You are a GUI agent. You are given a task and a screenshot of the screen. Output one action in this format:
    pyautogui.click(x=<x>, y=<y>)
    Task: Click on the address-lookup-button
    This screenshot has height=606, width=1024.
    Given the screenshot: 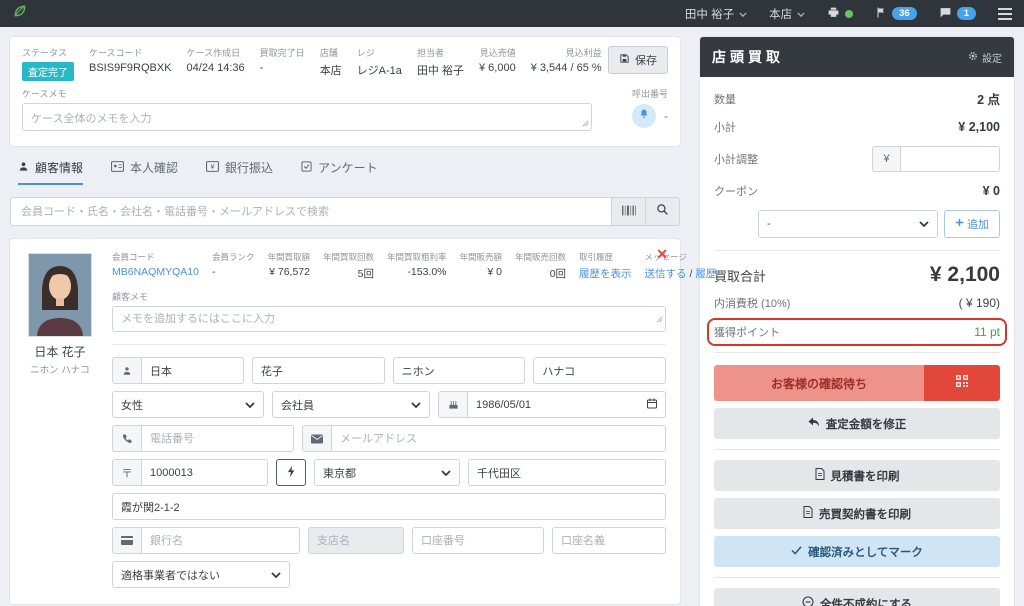 What is the action you would take?
    pyautogui.click(x=291, y=472)
    